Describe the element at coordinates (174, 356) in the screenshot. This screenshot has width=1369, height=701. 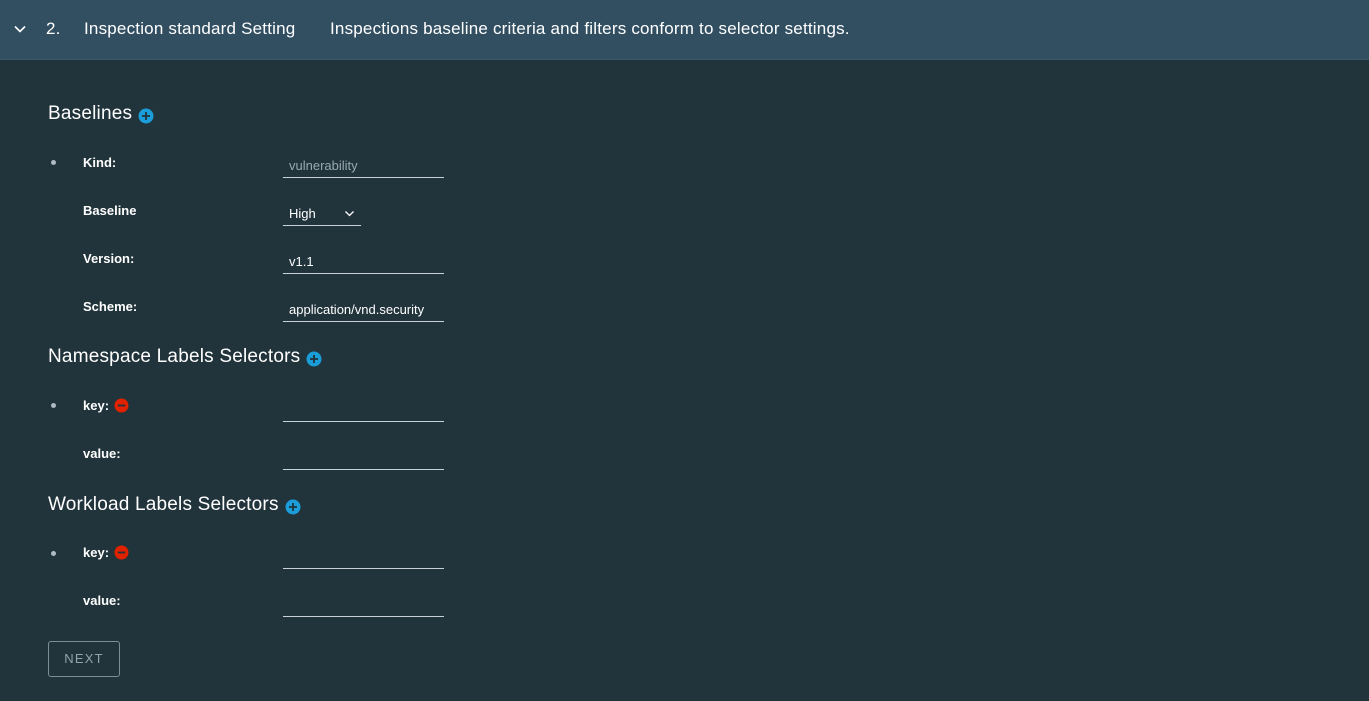
I see `namespace-selectors-title: Namespace Labels Selectors` at that location.